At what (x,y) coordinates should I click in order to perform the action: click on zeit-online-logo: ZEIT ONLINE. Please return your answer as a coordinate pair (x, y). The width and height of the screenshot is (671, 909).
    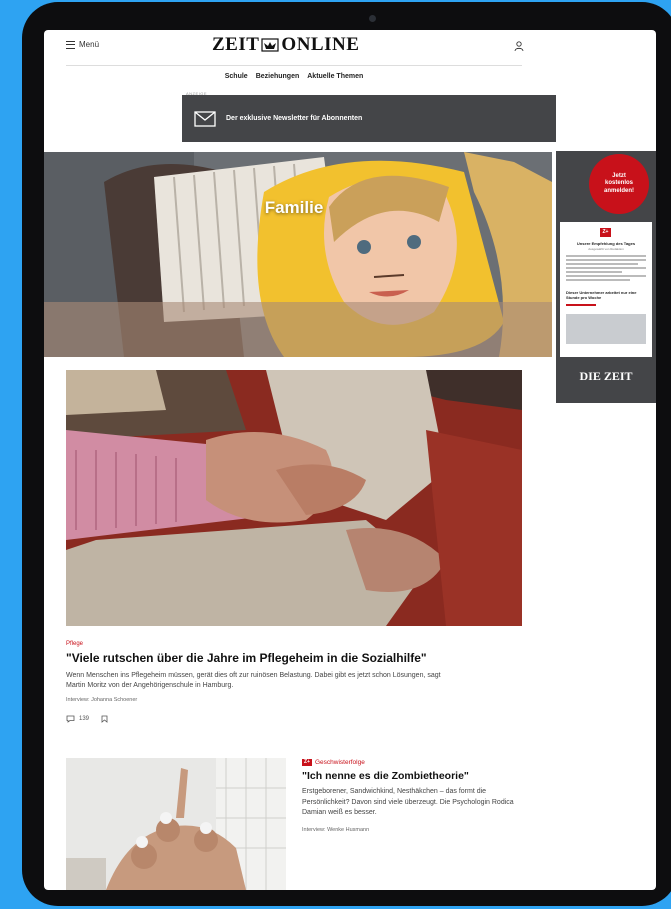
    Looking at the image, I should click on (285, 45).